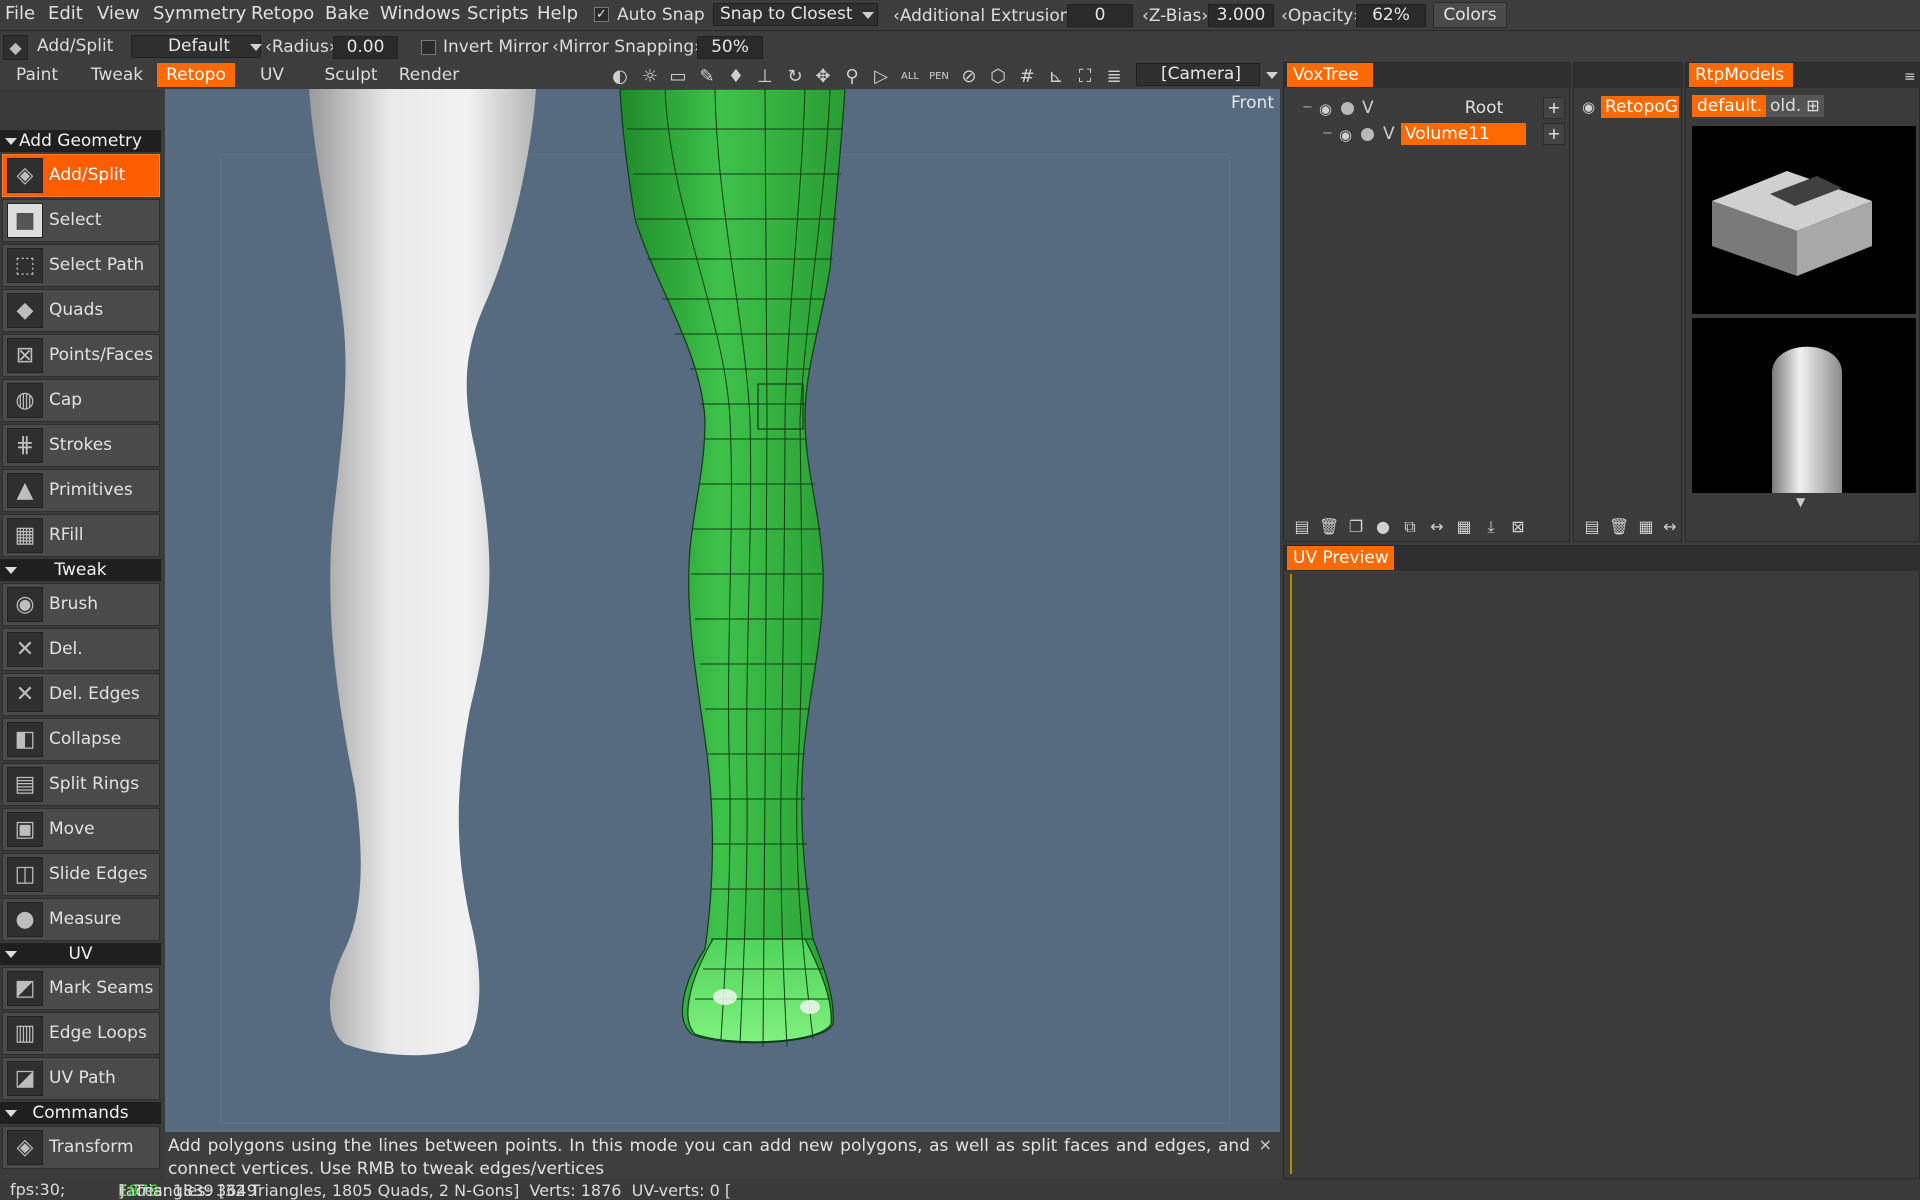 This screenshot has height=1200, width=1920. I want to click on pivot-icon: ⊥, so click(765, 77).